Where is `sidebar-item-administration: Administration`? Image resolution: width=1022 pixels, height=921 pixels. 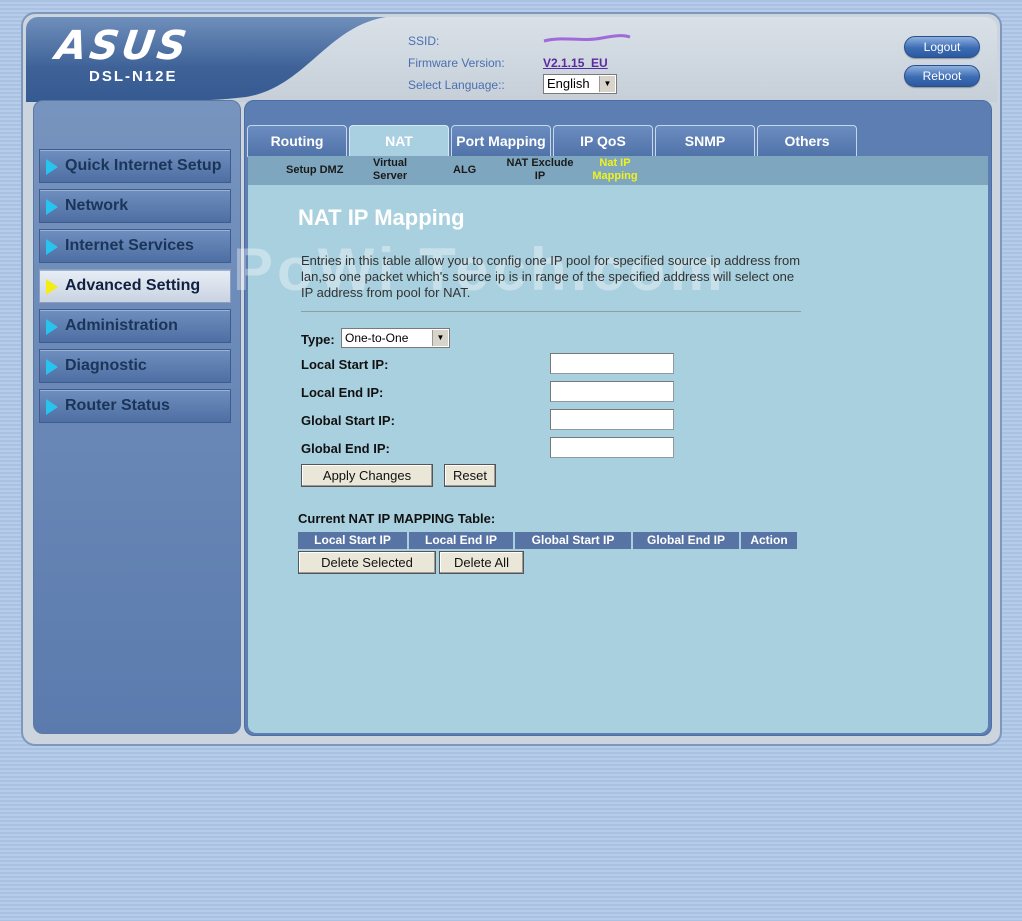
sidebar-item-administration: Administration is located at coordinates (135, 326).